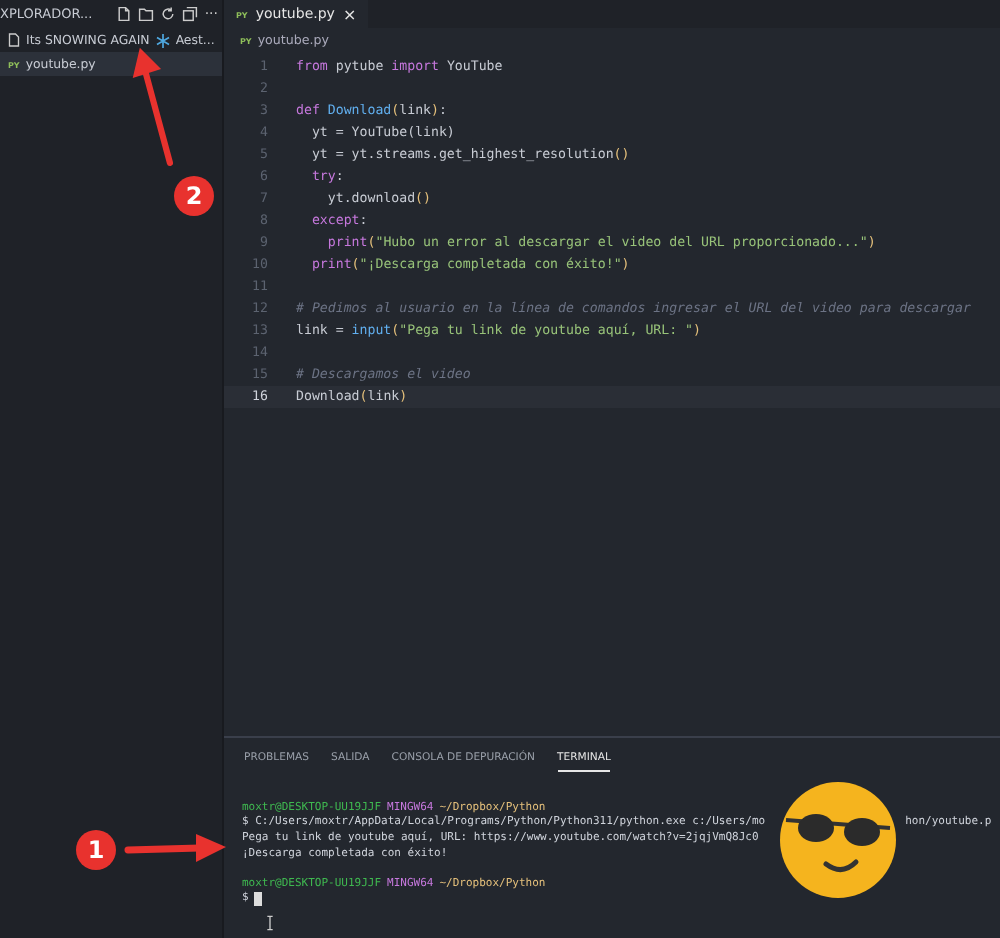 The width and height of the screenshot is (1000, 938). I want to click on snowflake-icon, so click(162, 40).